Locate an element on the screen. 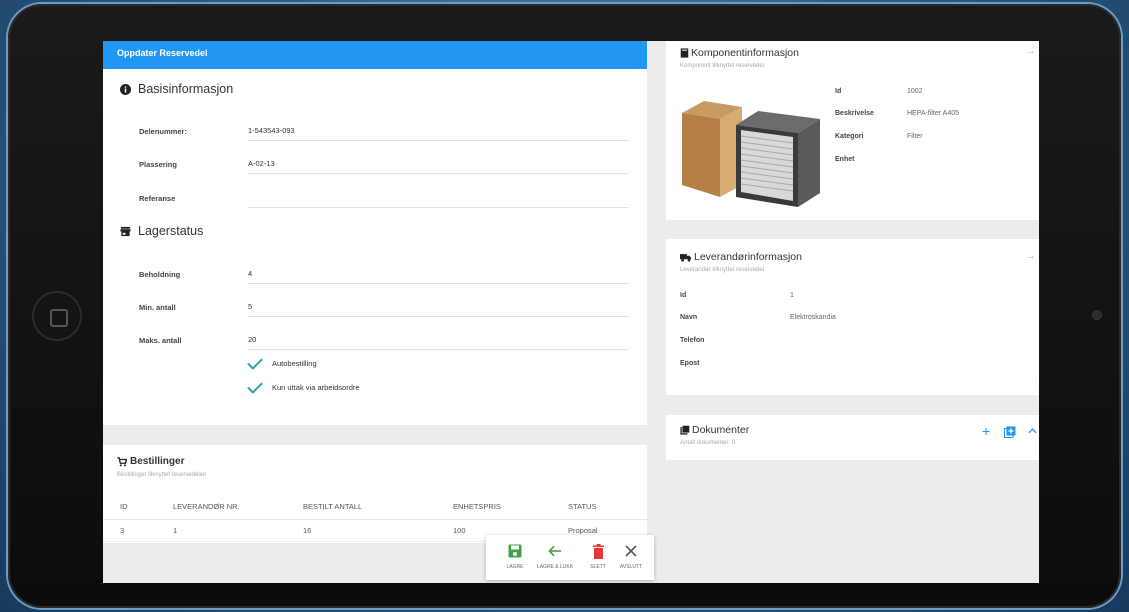 Image resolution: width=1129 pixels, height=612 pixels. kun-uttak-checkbox: Kun uttak via arbeidsordre is located at coordinates (303, 385).